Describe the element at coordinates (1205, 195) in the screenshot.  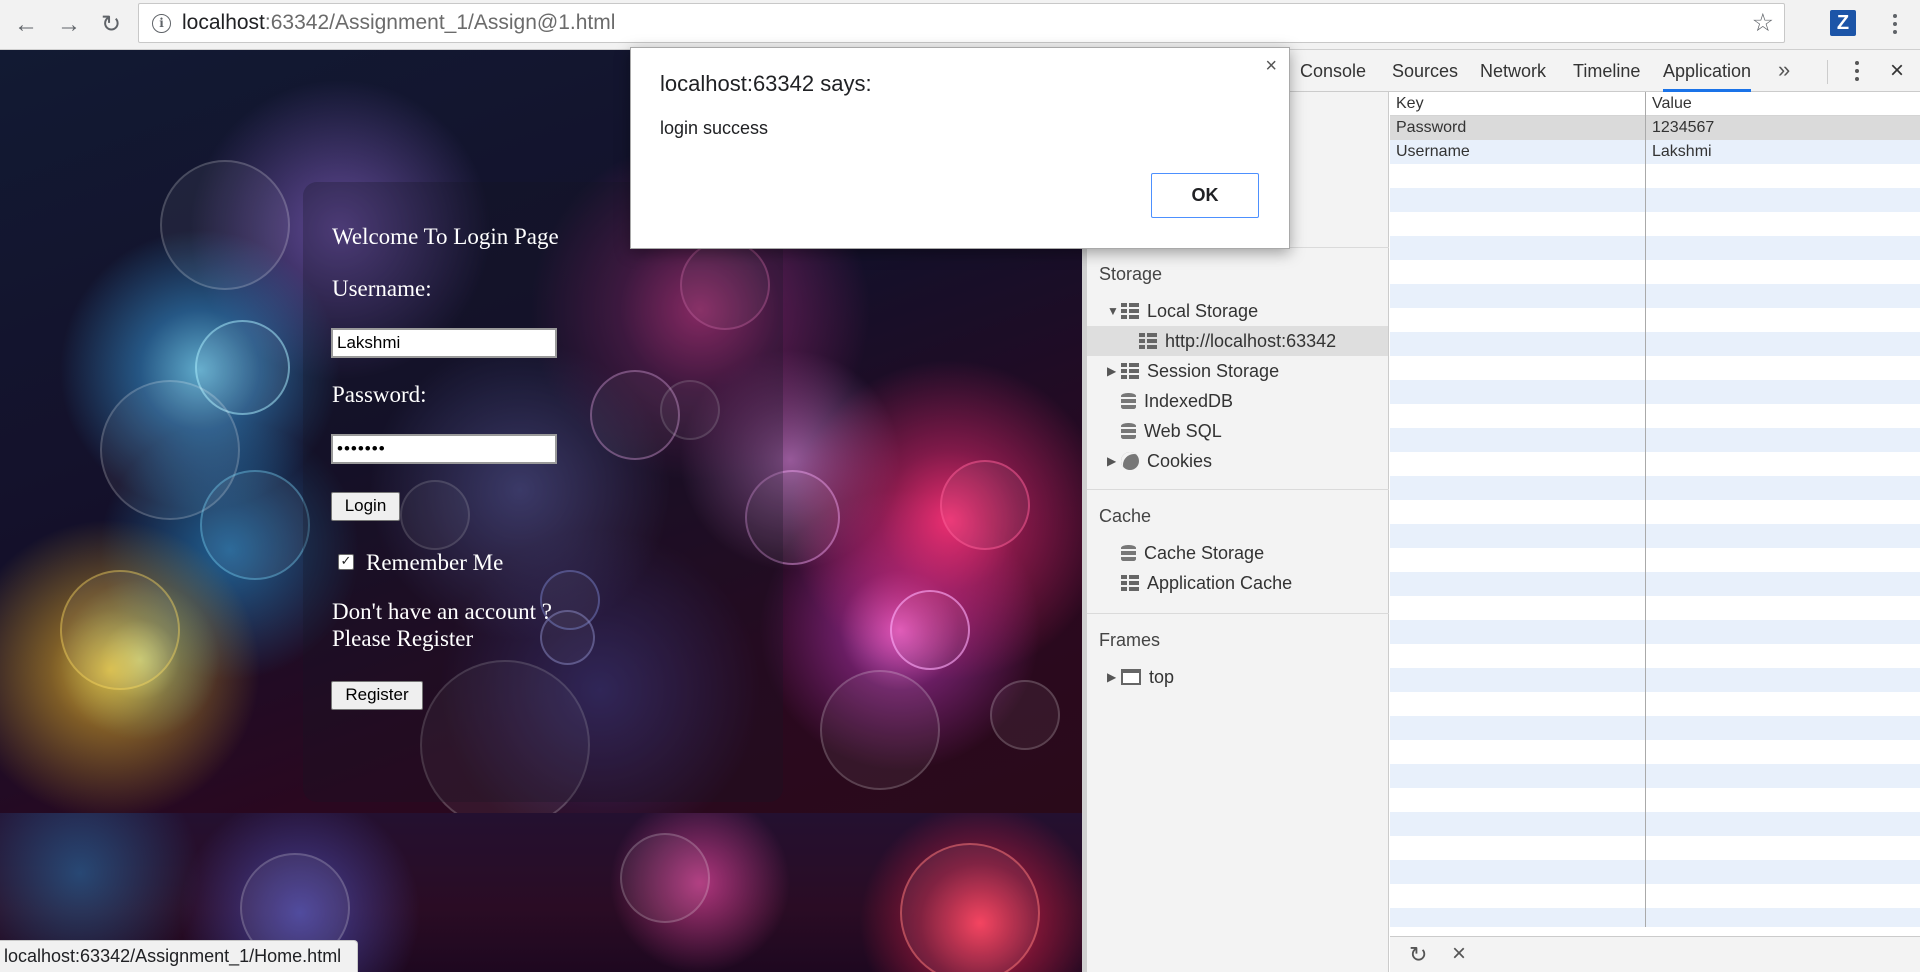
I see `ok-button: OK` at that location.